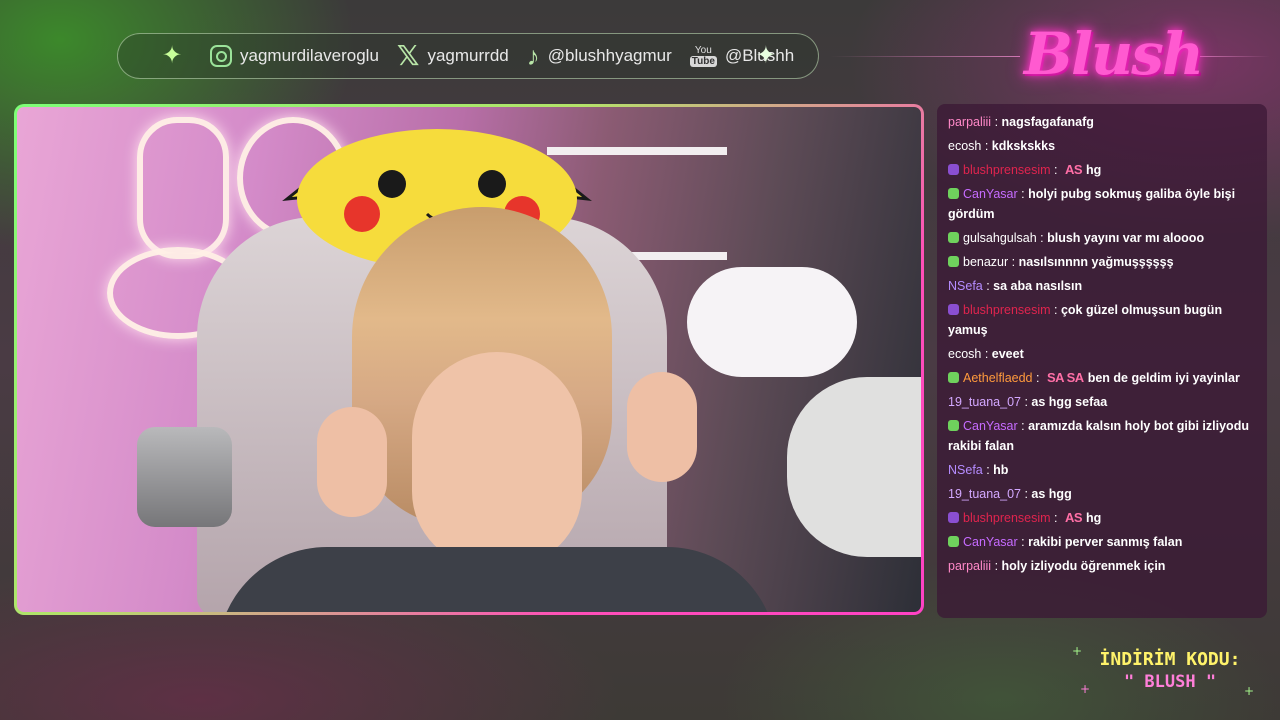 This screenshot has width=1280, height=720. Describe the element at coordinates (703, 56) in the screenshot. I see `youtube-icon: You Tube` at that location.